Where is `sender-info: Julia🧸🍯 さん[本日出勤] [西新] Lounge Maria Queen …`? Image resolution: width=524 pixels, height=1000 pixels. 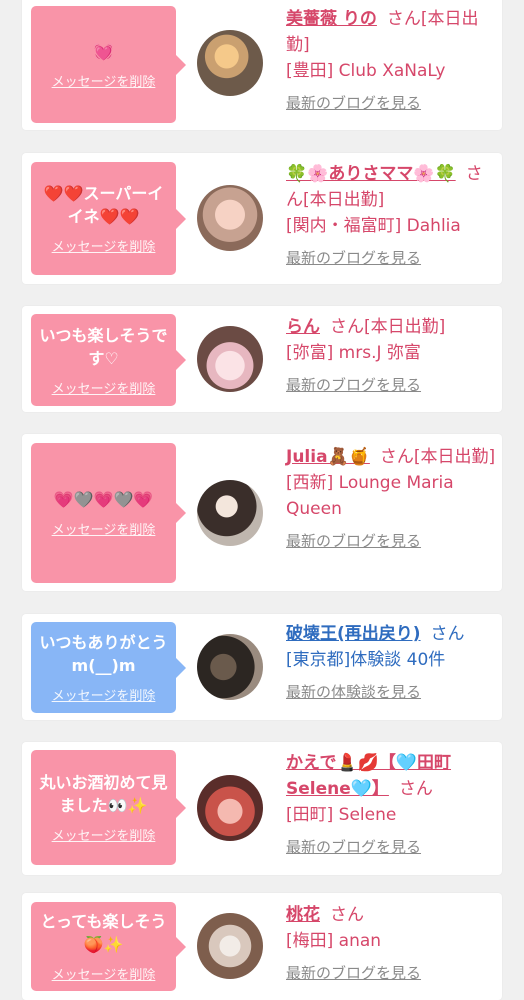
sender-info: Julia🧸🍯 さん[本日出勤] [西新] Lounge Maria Queen … is located at coordinates (391, 499).